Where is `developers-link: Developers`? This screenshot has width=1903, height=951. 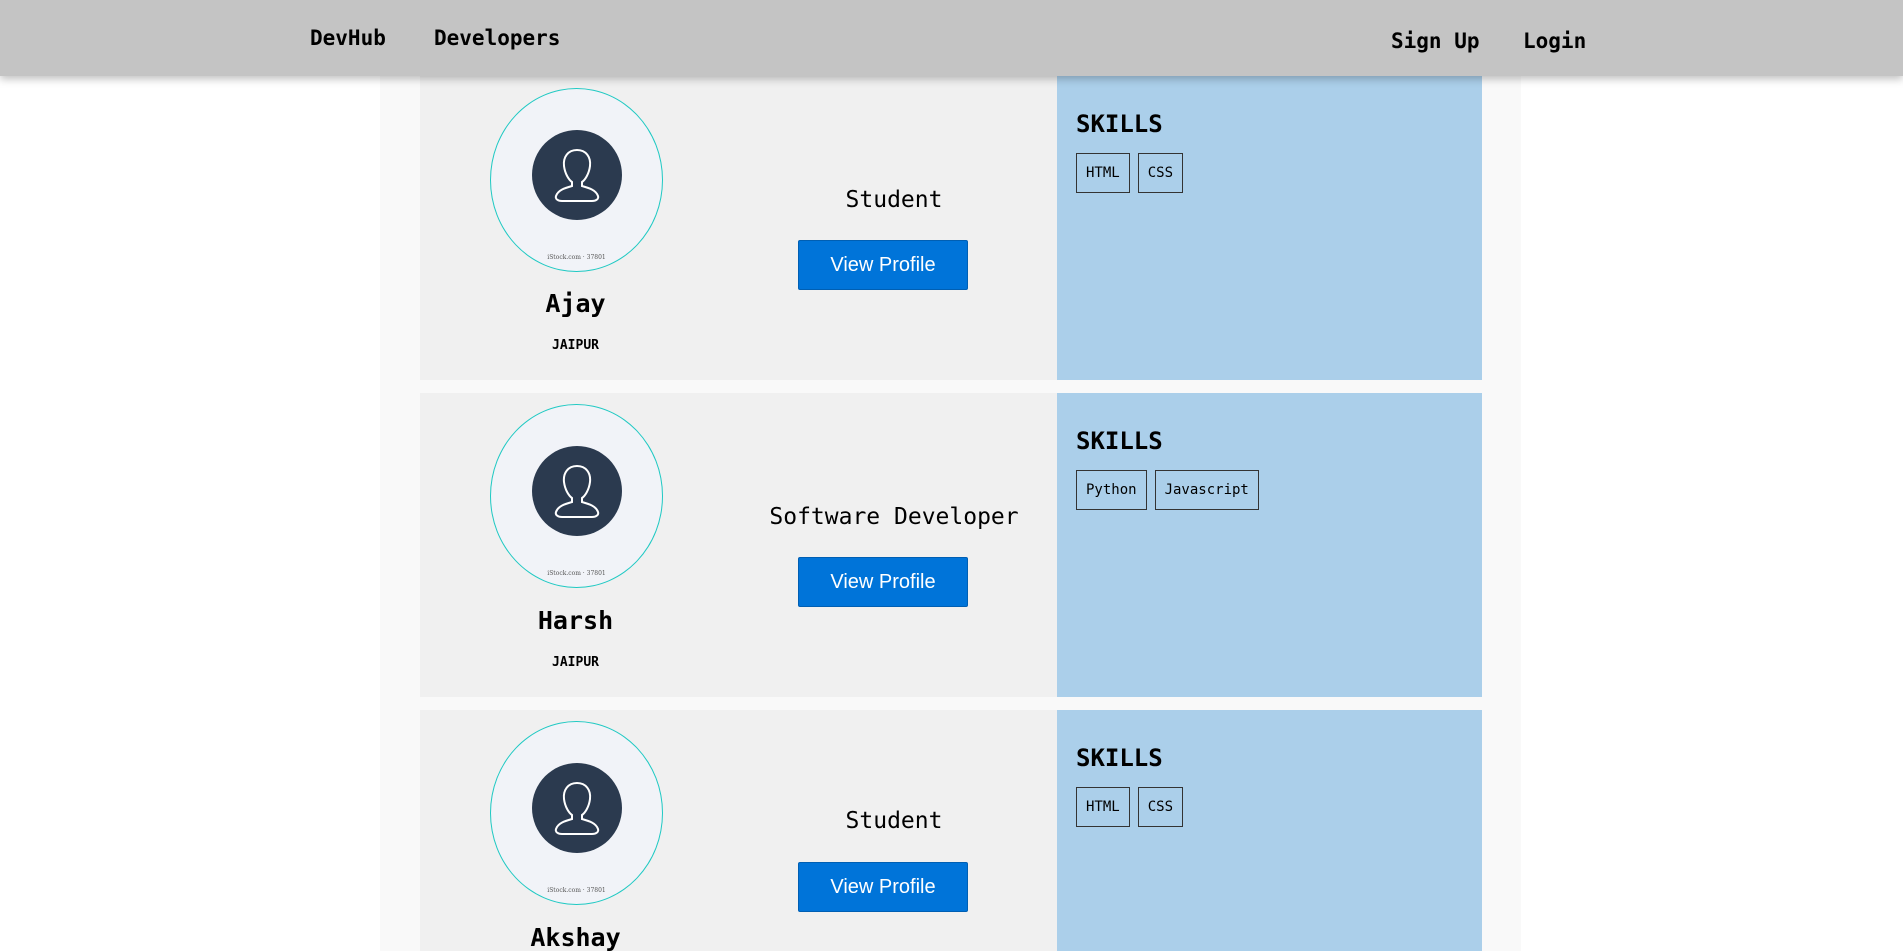
developers-link: Developers is located at coordinates (497, 38).